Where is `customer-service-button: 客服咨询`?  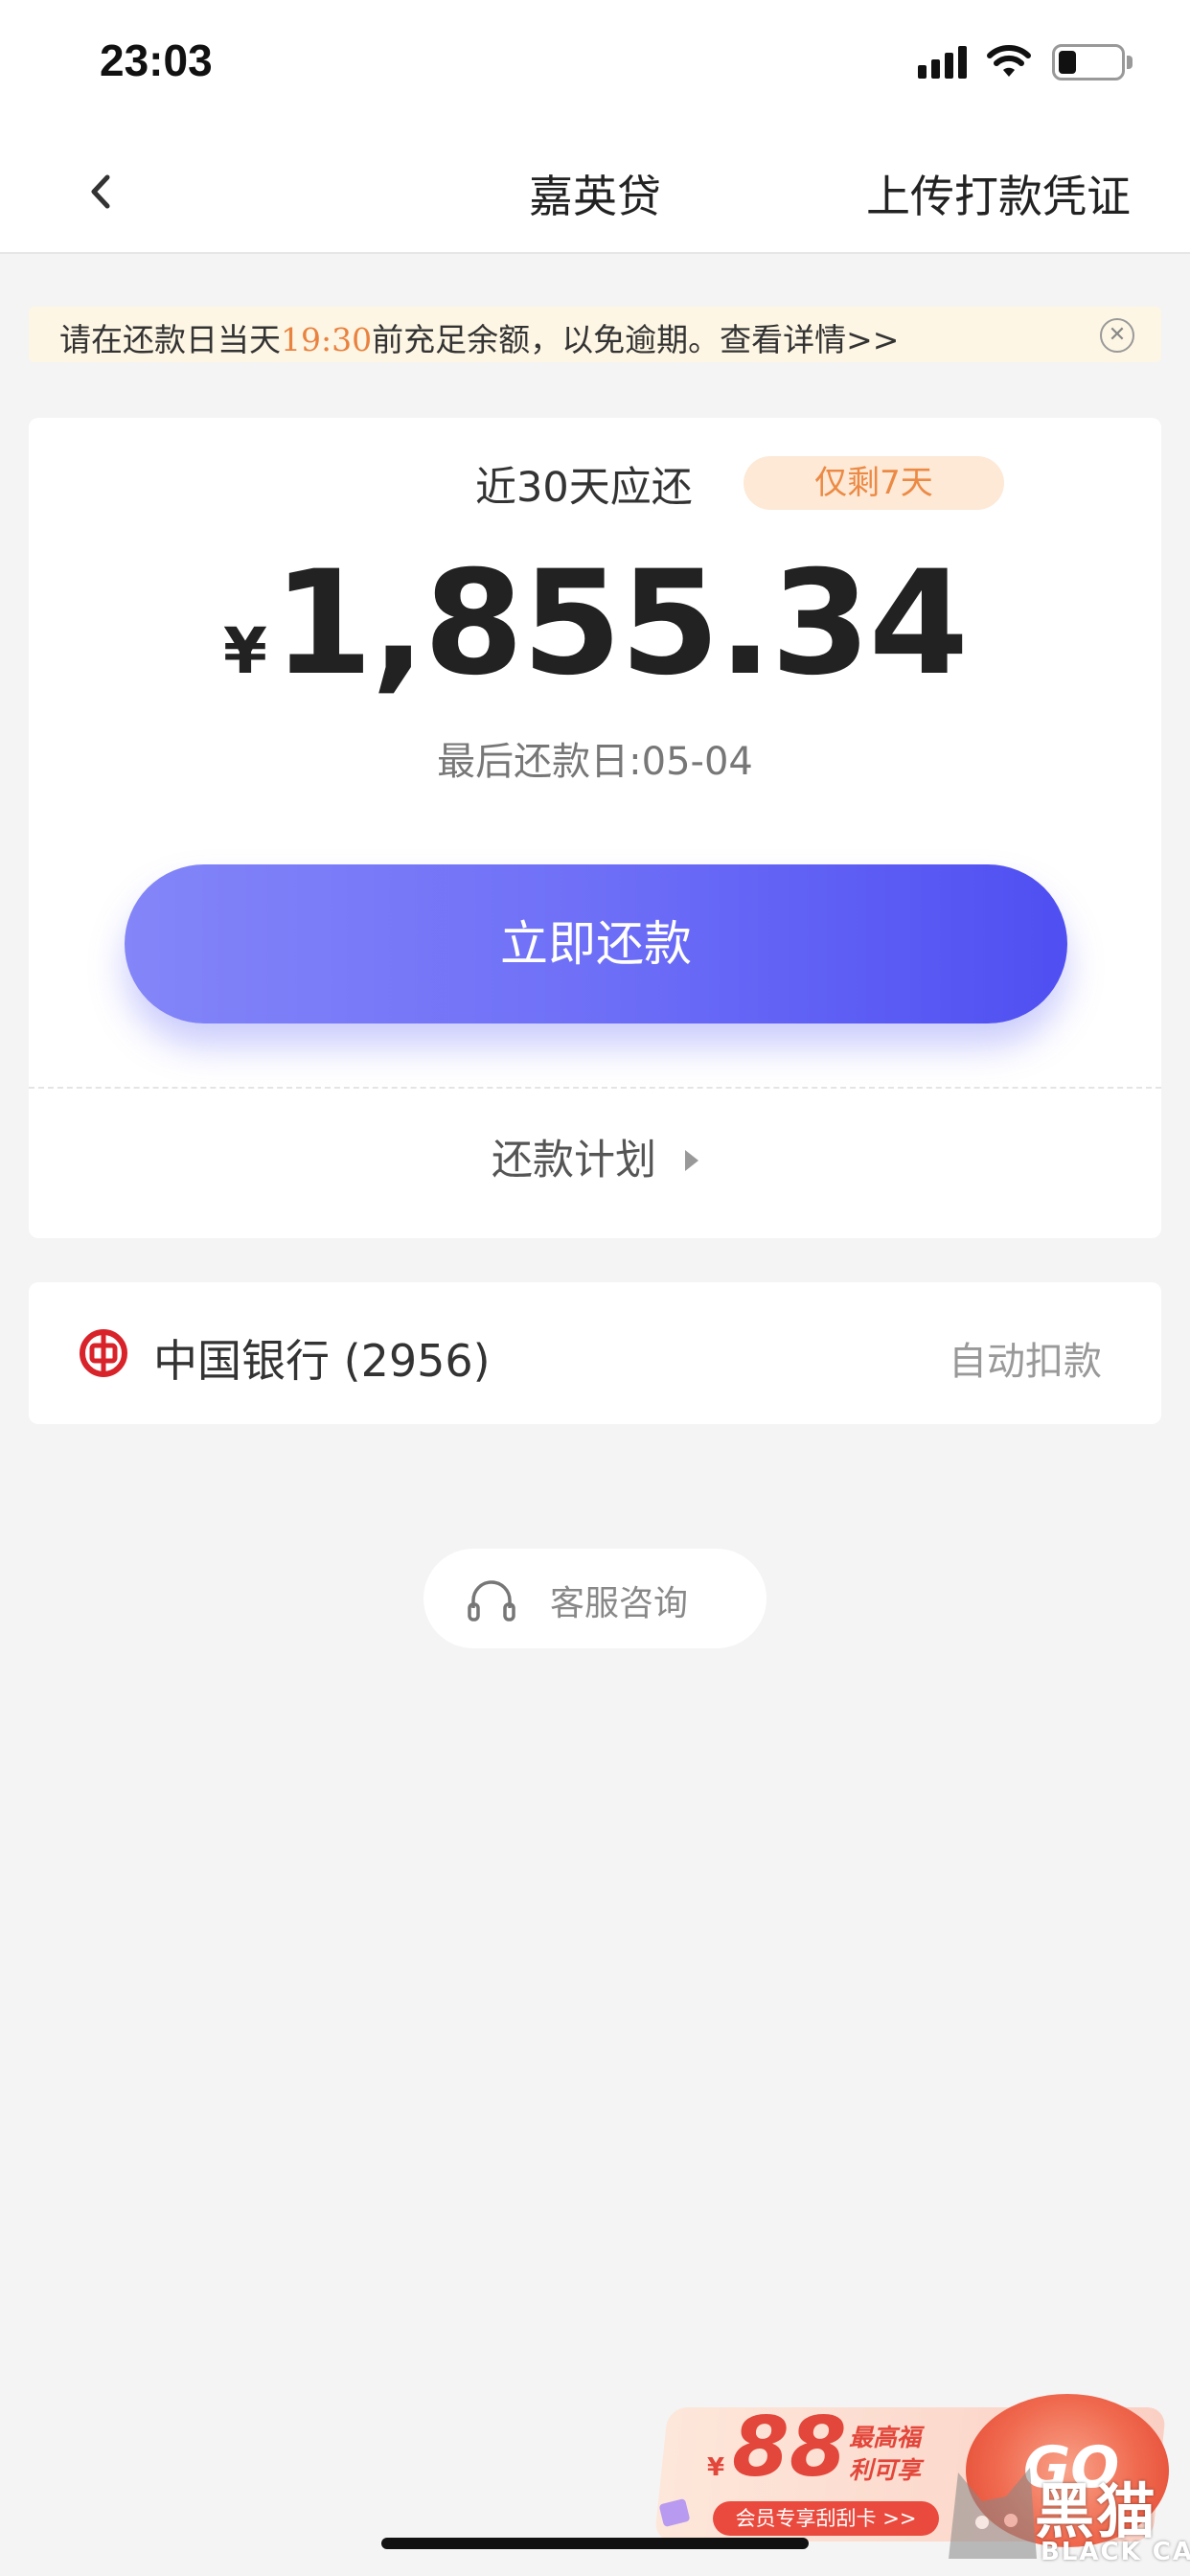 customer-service-button: 客服咨询 is located at coordinates (595, 1598).